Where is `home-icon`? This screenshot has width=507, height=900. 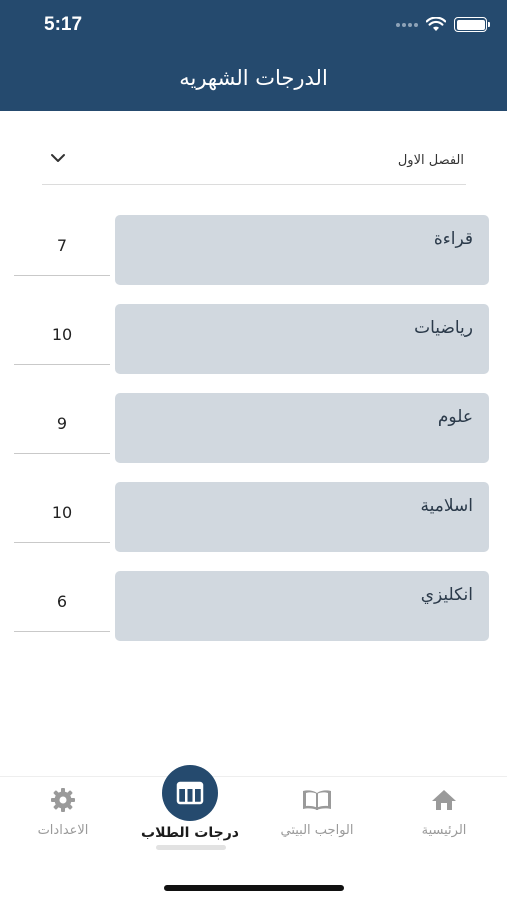
home-icon is located at coordinates (444, 800).